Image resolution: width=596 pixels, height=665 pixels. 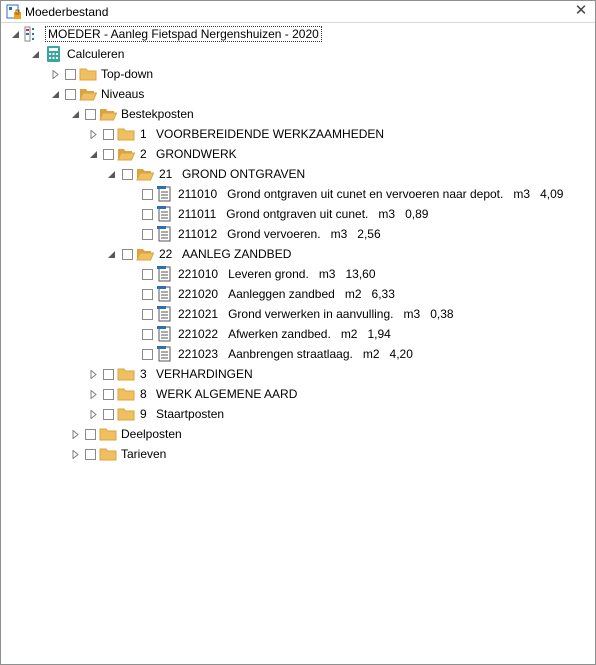 I want to click on tree-item-221020: 221020 Aanleggen zandbed m2 6,33, so click(x=298, y=294).